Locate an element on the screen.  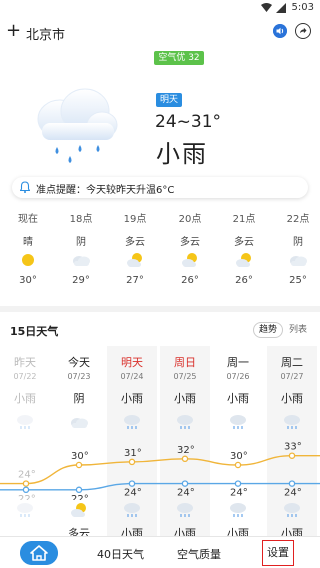
day-date: 07/23 is located at coordinates (79, 376).